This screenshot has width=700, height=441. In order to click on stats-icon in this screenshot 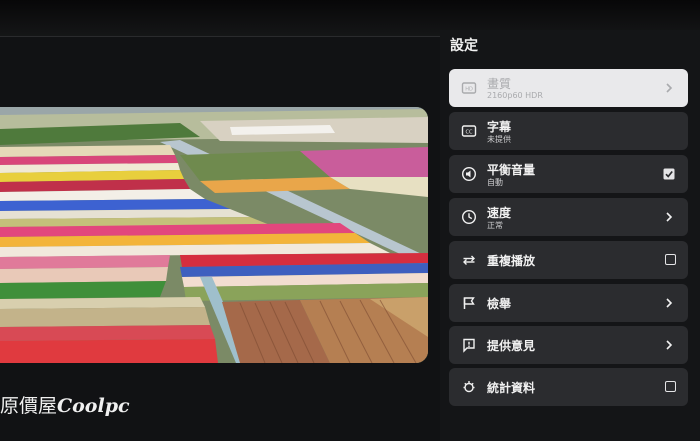, I will do `click(469, 387)`.